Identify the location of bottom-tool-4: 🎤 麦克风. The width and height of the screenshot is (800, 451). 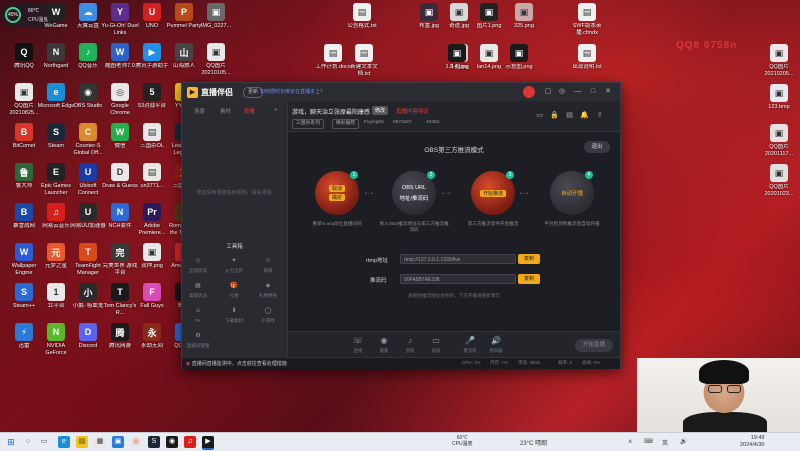
(470, 345).